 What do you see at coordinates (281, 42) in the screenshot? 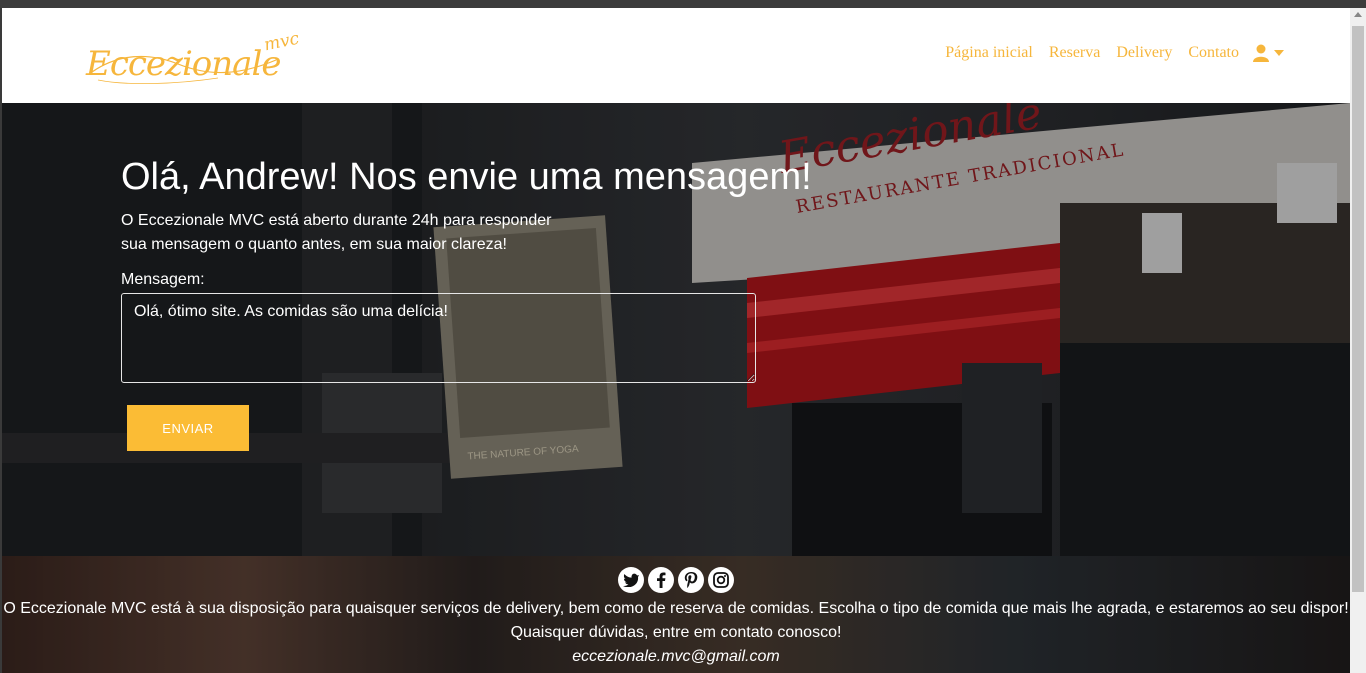
I see `brand-suffix: mvc` at bounding box center [281, 42].